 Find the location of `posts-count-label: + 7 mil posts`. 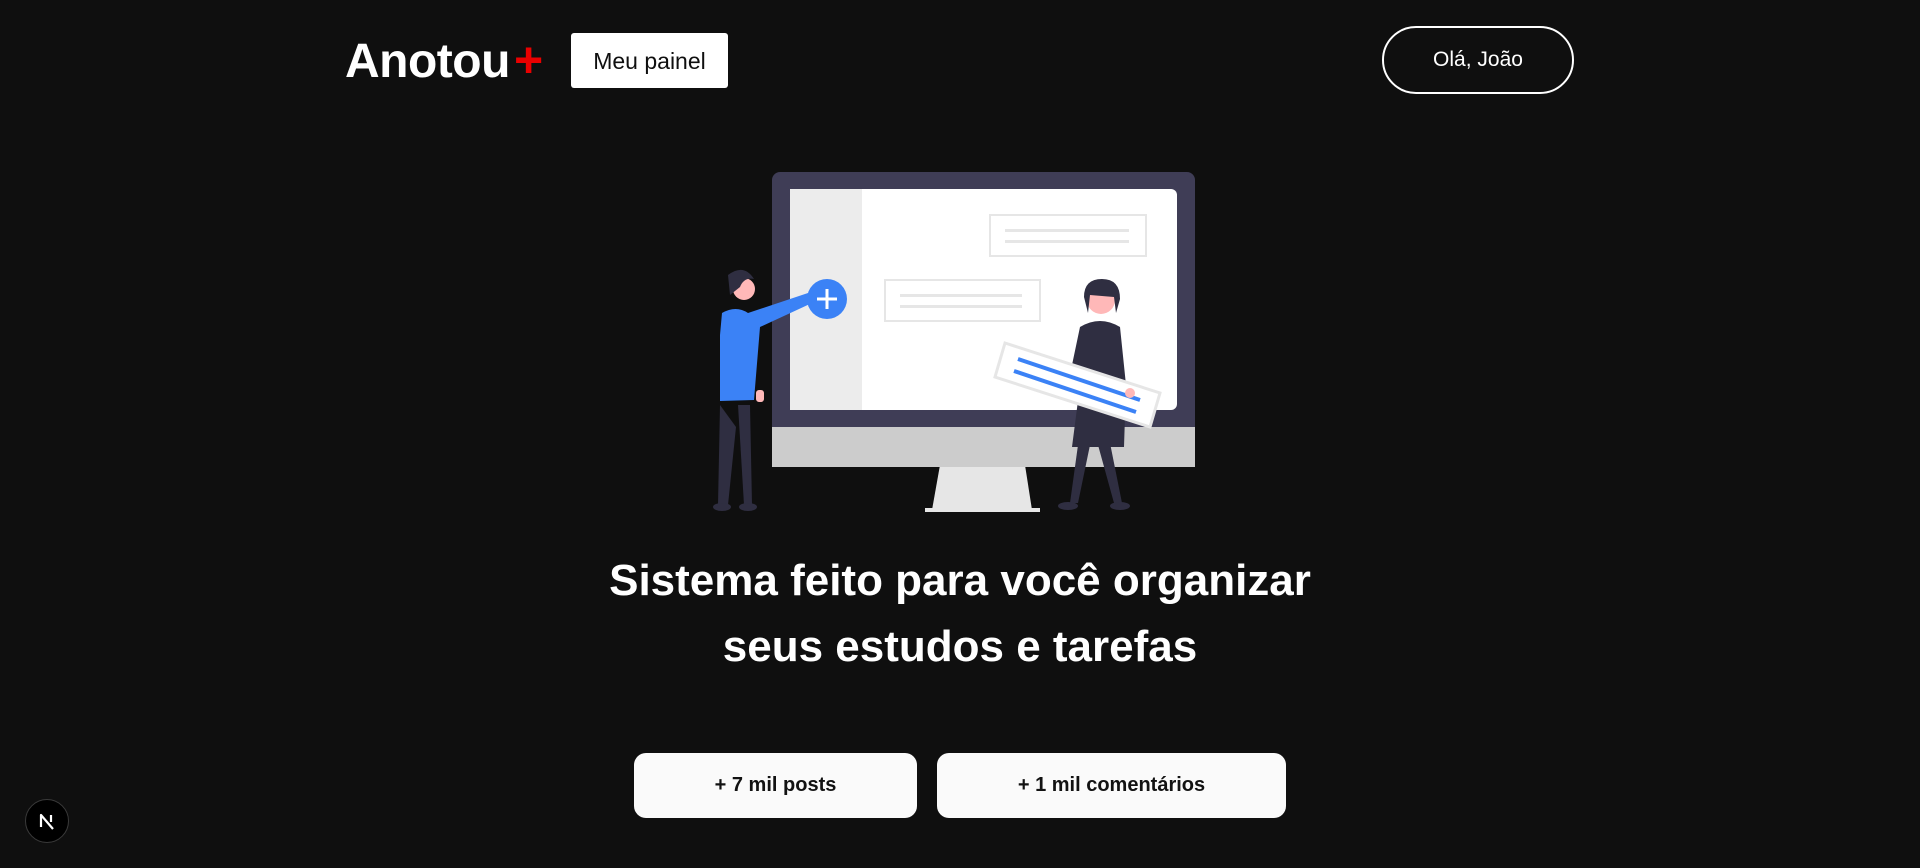

posts-count-label: + 7 mil posts is located at coordinates (775, 785).